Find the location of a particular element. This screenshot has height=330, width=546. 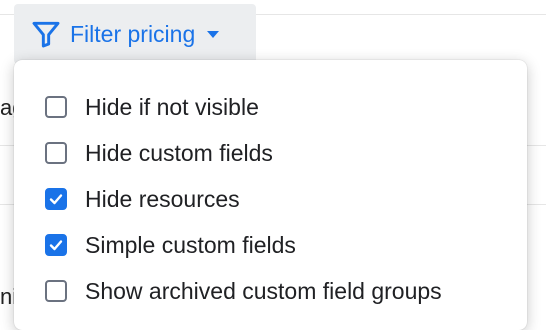

menu-item-show-archived-custom-field-groups: Show archived custom field groups is located at coordinates (270, 291).